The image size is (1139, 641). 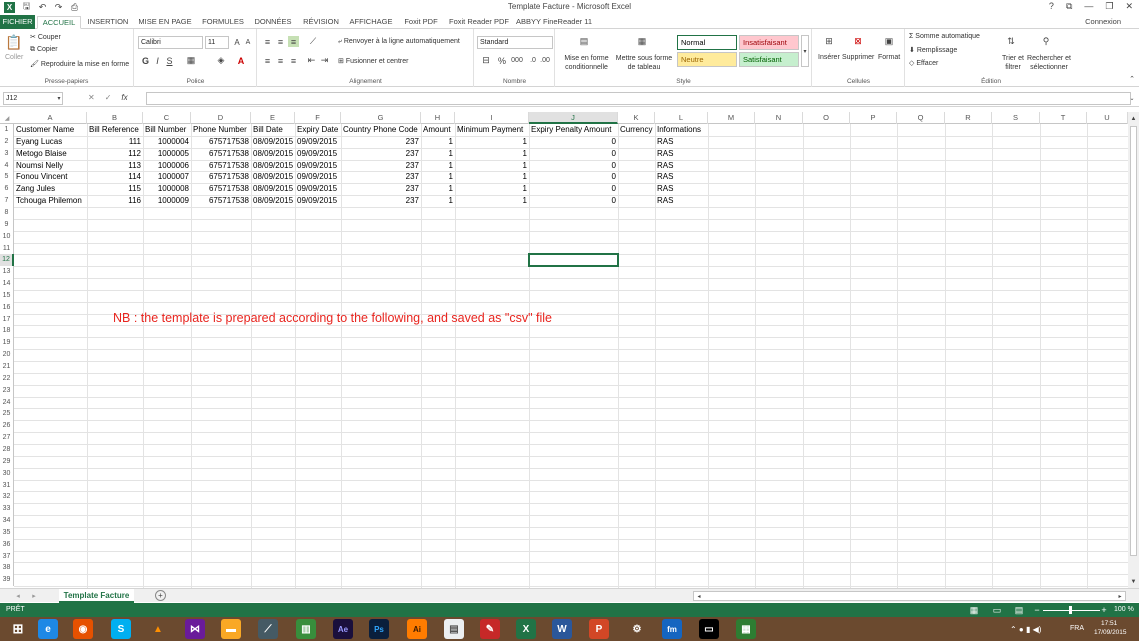 What do you see at coordinates (1109, 6) in the screenshot?
I see `maximize-button: ❐` at bounding box center [1109, 6].